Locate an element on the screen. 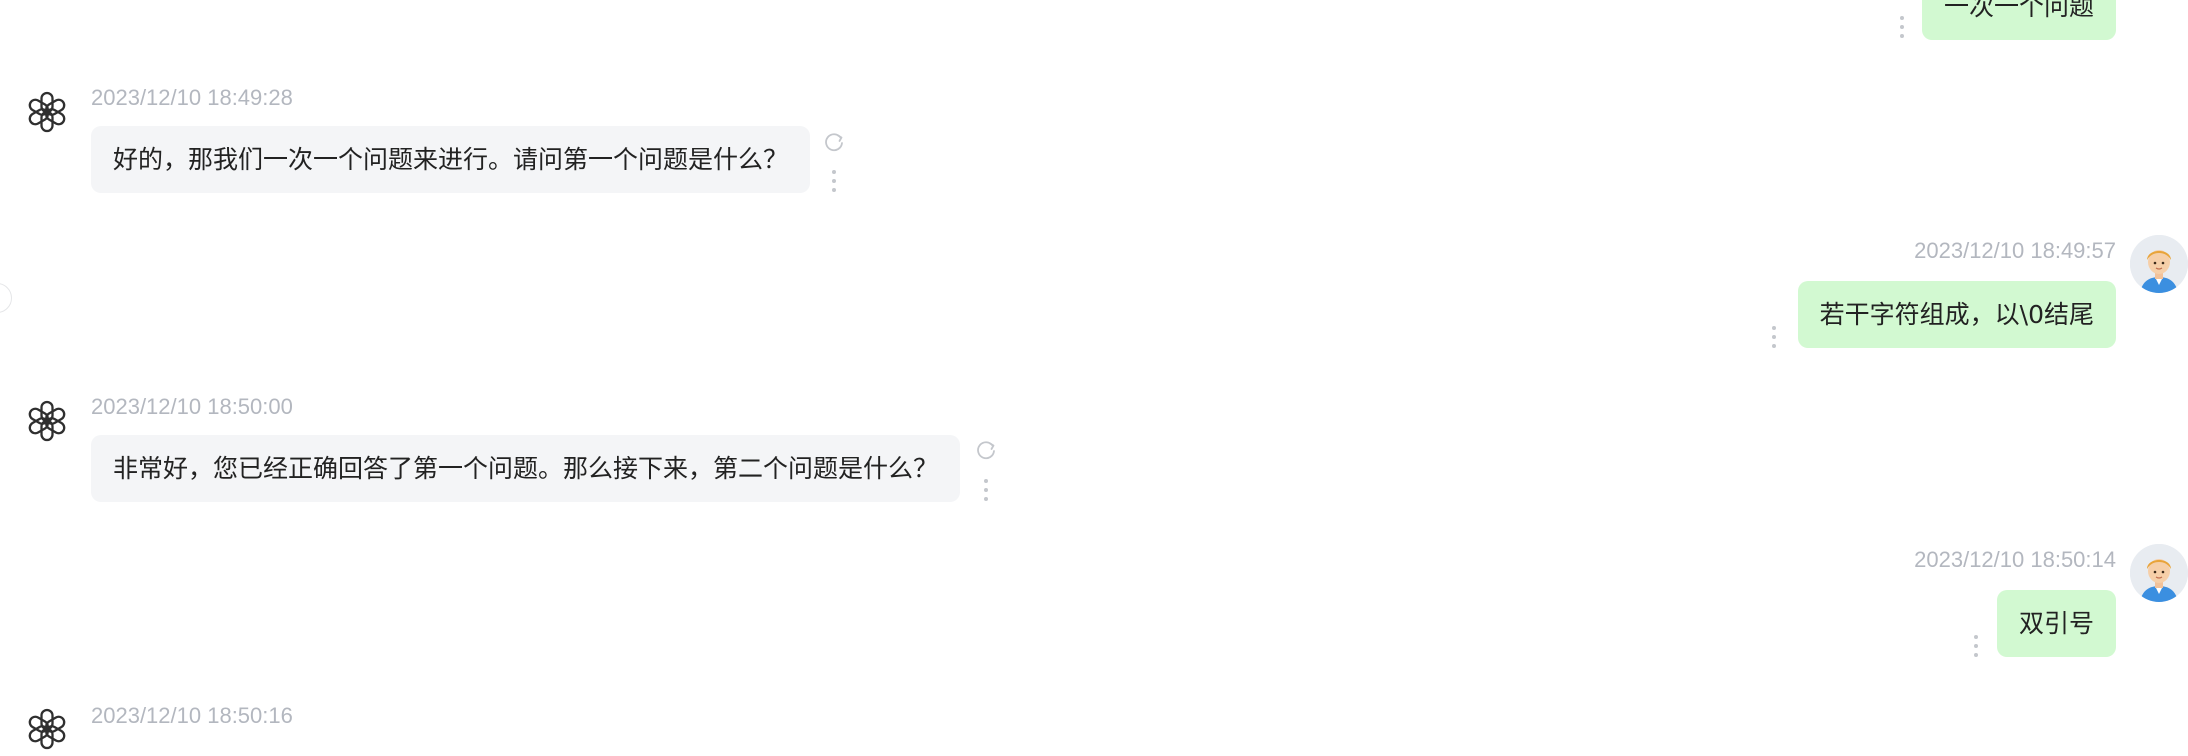 The image size is (2188, 756). message-timestamp: 2023/12/10 18:49:28 is located at coordinates (192, 97).